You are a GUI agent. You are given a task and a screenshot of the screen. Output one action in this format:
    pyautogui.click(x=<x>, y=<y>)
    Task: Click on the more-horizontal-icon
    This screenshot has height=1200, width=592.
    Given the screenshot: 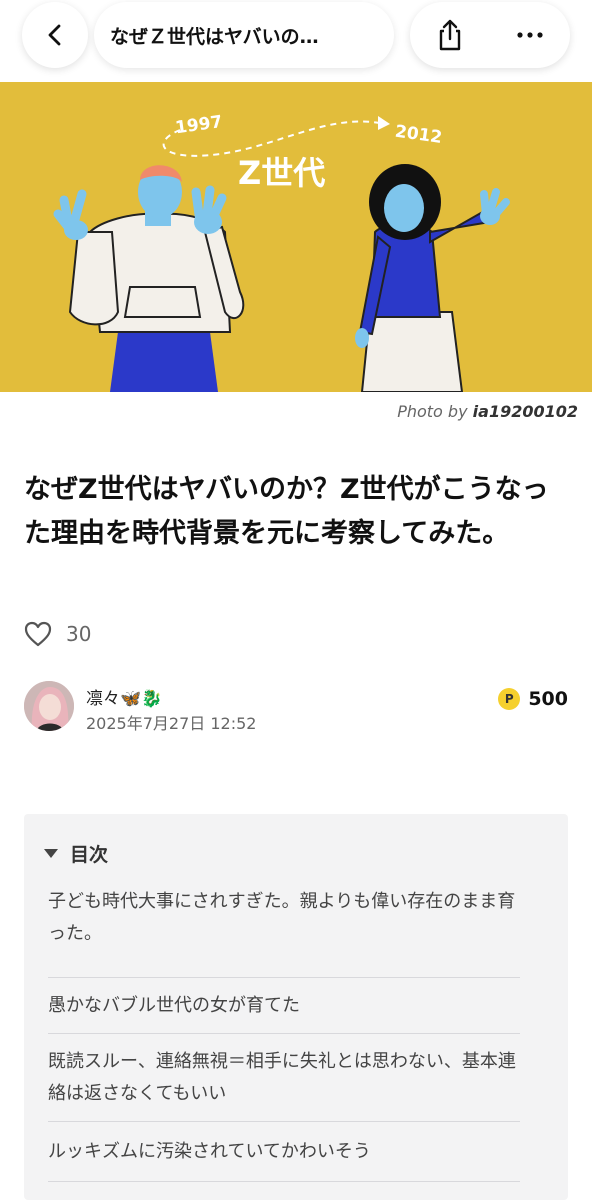 What is the action you would take?
    pyautogui.click(x=530, y=35)
    